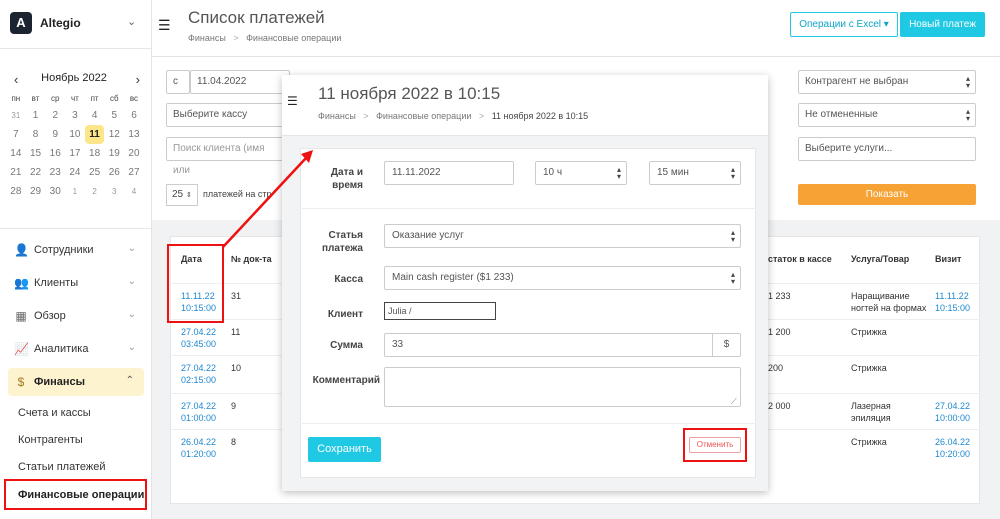  I want to click on calendar-day: 13, so click(134, 134).